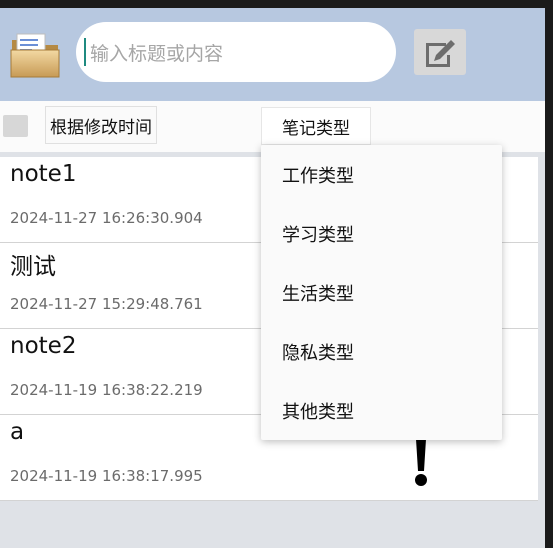  What do you see at coordinates (85, 52) in the screenshot?
I see `text-cursor` at bounding box center [85, 52].